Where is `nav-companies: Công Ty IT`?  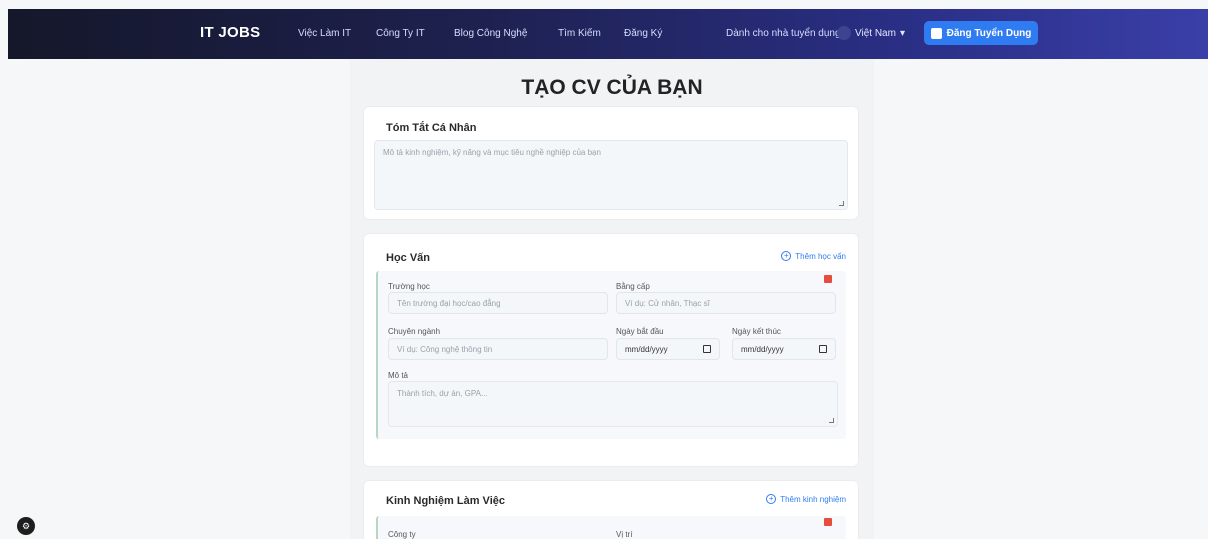 nav-companies: Công Ty IT is located at coordinates (400, 33).